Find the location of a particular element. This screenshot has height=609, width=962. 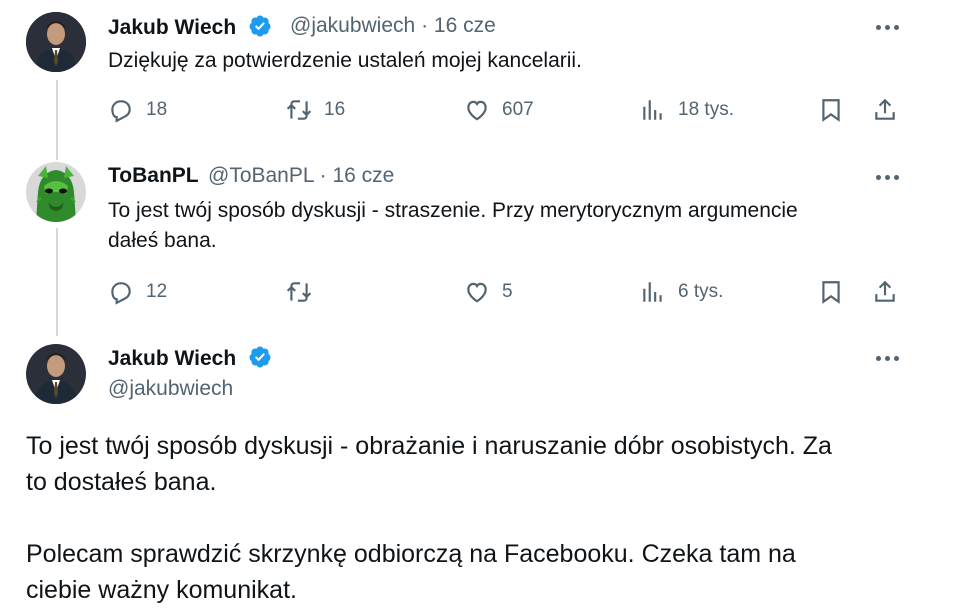

views-button: 18 tys. is located at coordinates (687, 110).